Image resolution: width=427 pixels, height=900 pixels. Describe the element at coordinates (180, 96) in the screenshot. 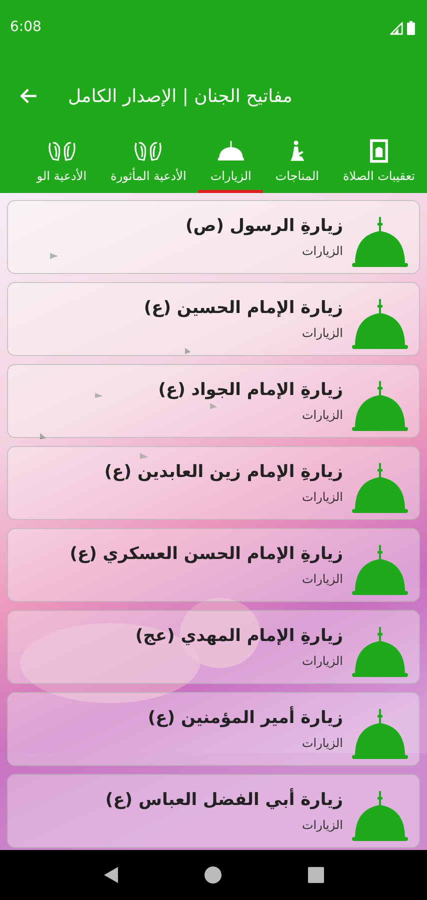

I see `app-title: مفاتيح الجنان | الإصدار الكامل` at that location.